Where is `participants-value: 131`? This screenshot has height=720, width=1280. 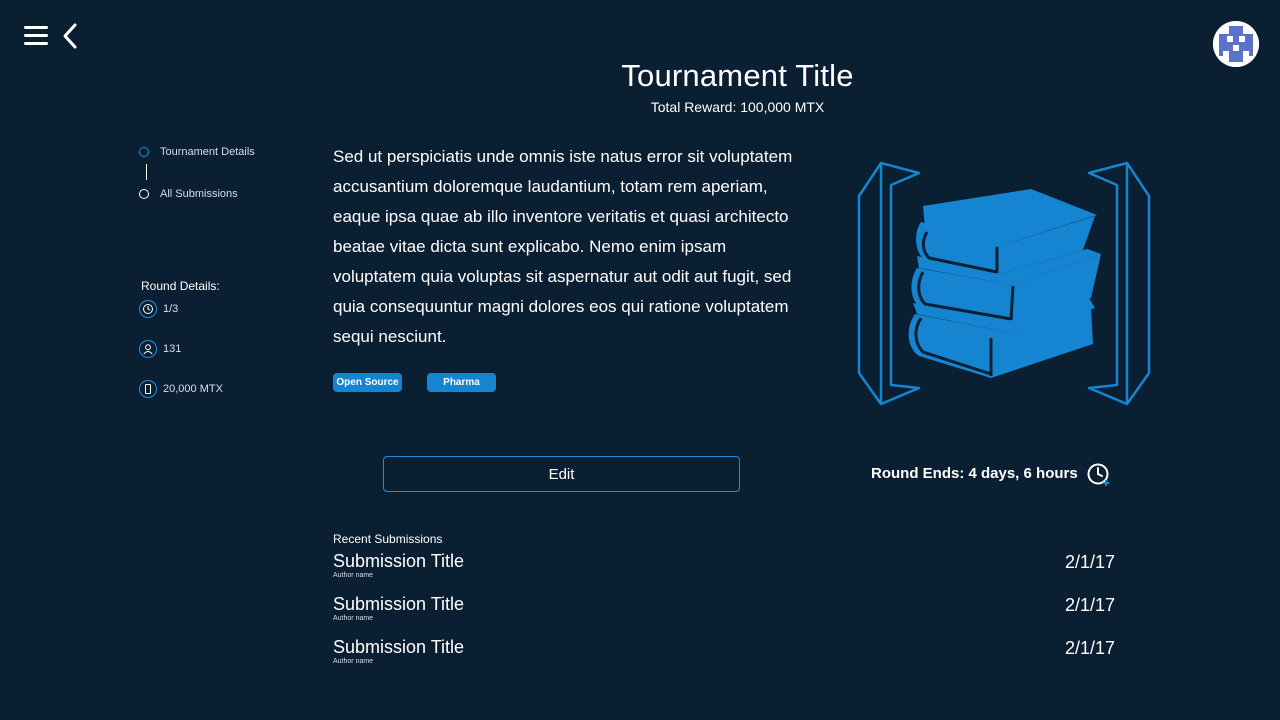 participants-value: 131 is located at coordinates (172, 349).